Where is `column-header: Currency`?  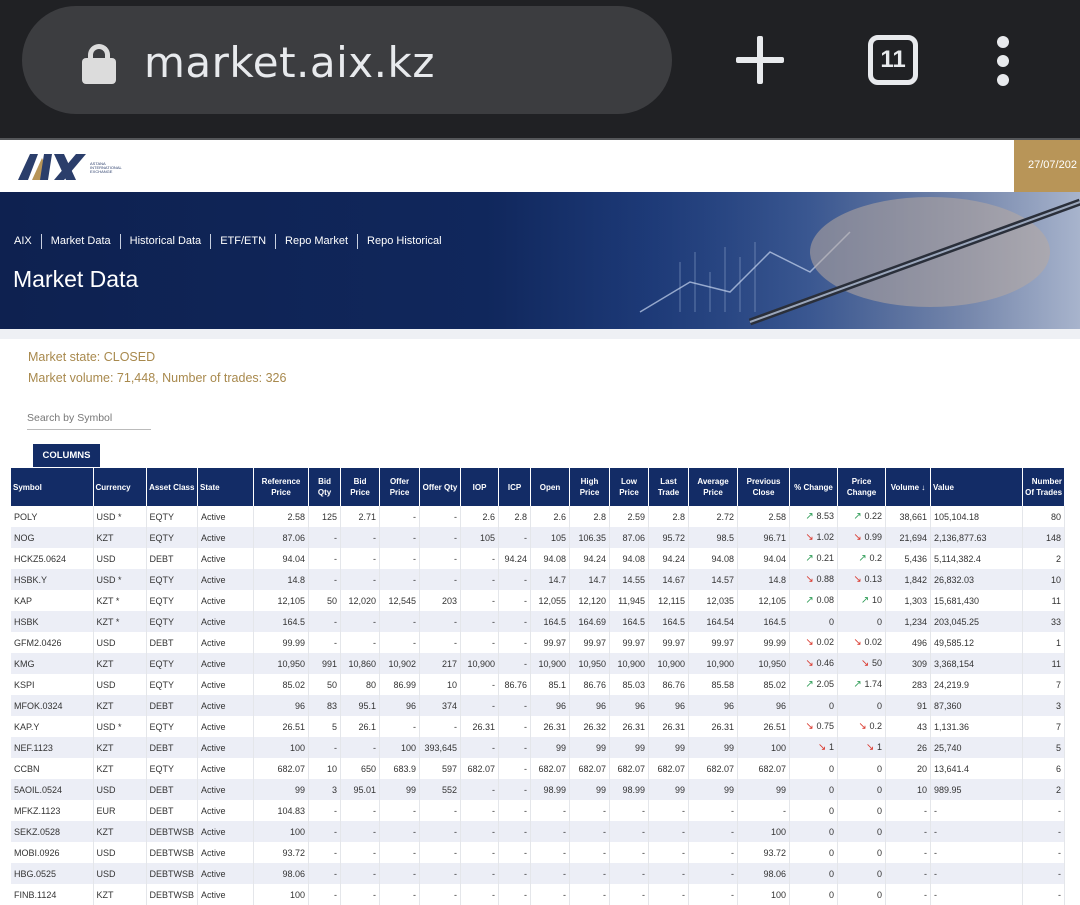
column-header: Currency is located at coordinates (120, 487).